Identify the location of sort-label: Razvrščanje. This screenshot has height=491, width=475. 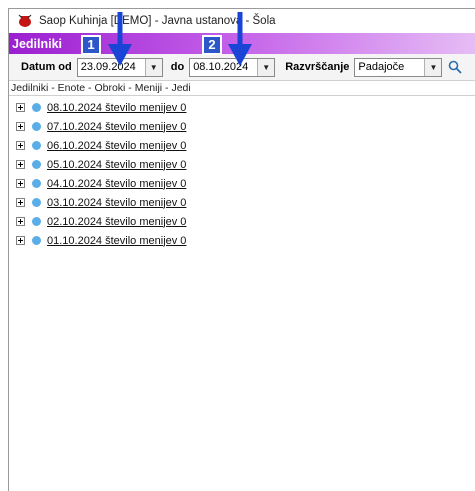
(317, 67).